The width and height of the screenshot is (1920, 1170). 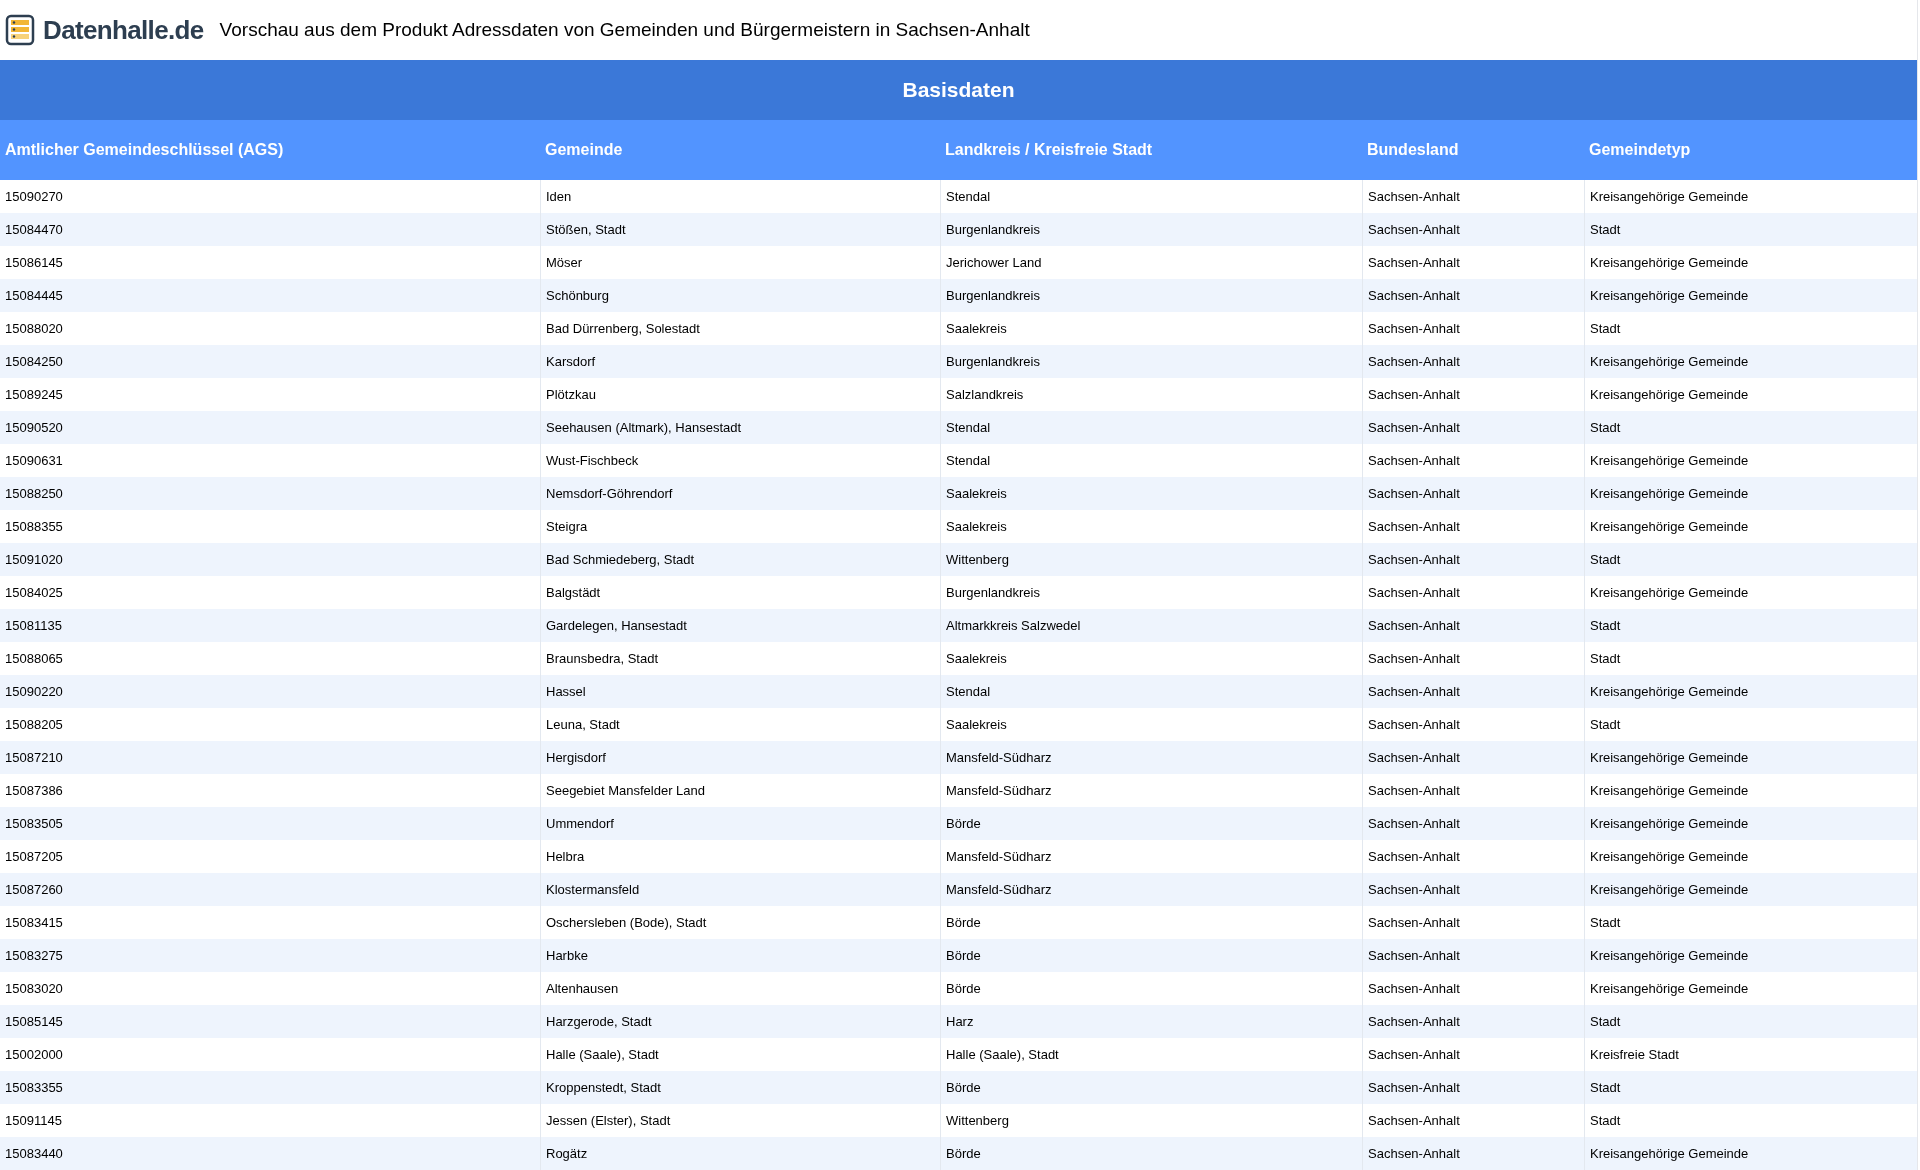 What do you see at coordinates (123, 30) in the screenshot?
I see `logo-text: Datenhalle.de` at bounding box center [123, 30].